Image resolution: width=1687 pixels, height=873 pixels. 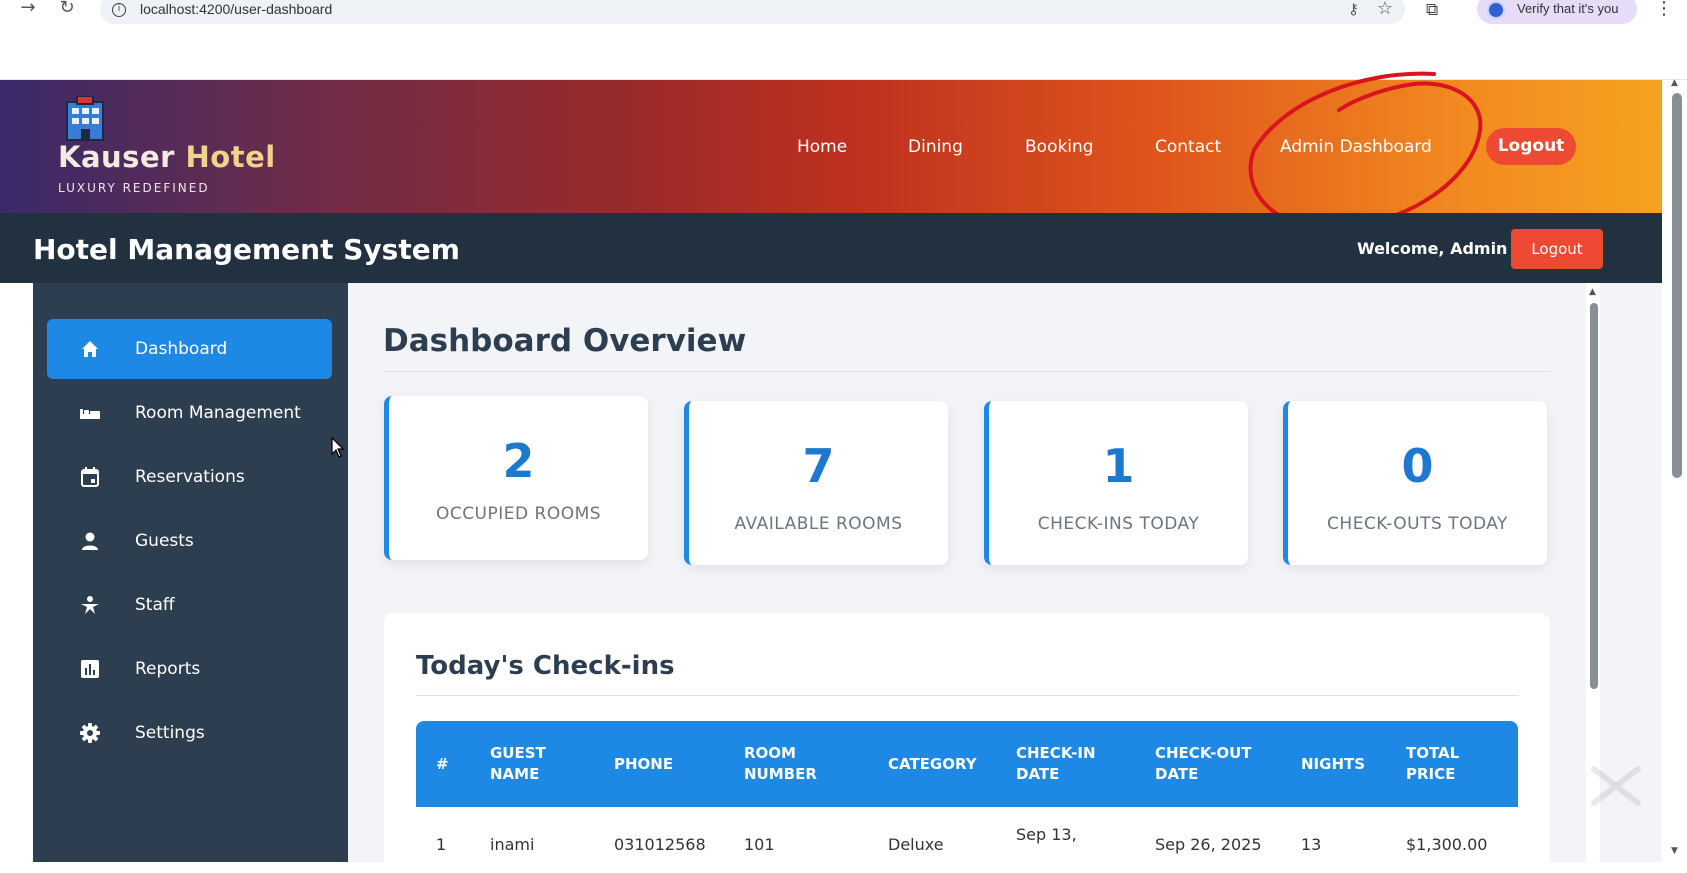 I want to click on sidebar-item-label: Guests, so click(x=164, y=541).